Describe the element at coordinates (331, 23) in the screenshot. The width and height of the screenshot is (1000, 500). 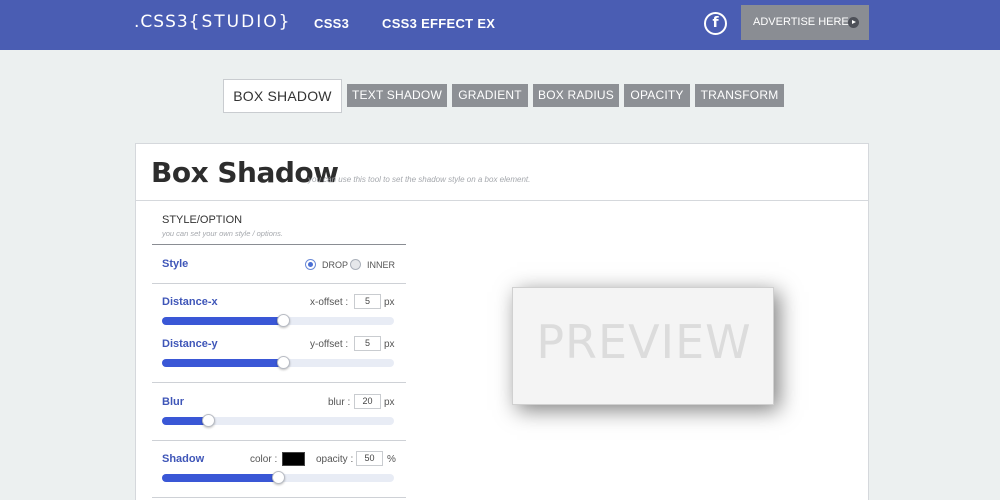
I see `nav-css3: CSS3` at that location.